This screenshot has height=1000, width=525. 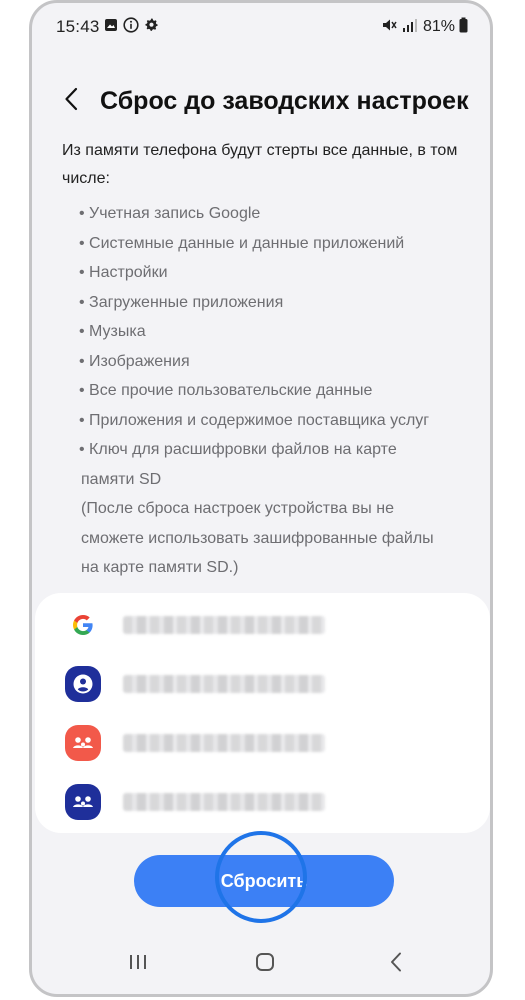 I want to click on samsung-account-icon, so click(x=83, y=684).